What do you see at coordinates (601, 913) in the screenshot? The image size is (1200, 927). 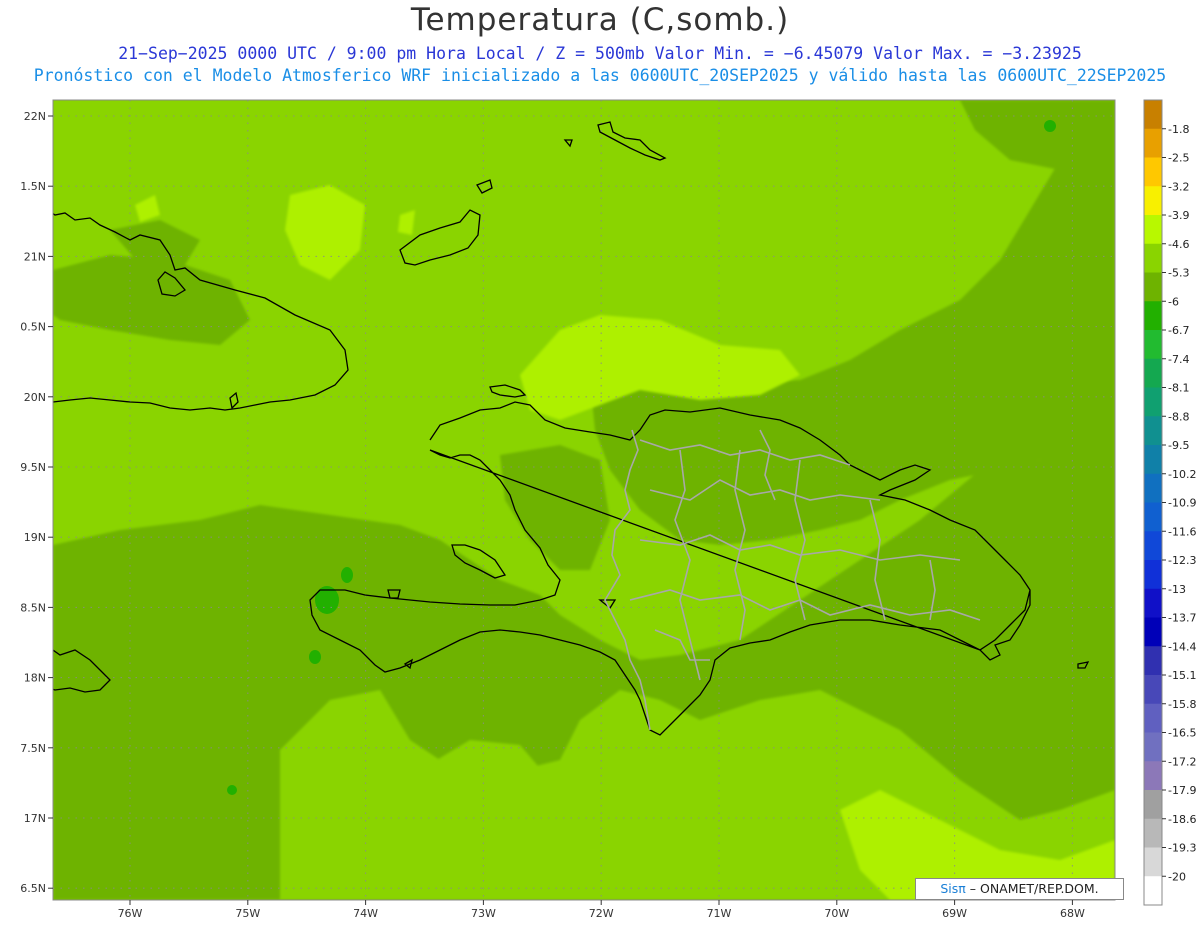 I see `lon-tick-label: 72W` at bounding box center [601, 913].